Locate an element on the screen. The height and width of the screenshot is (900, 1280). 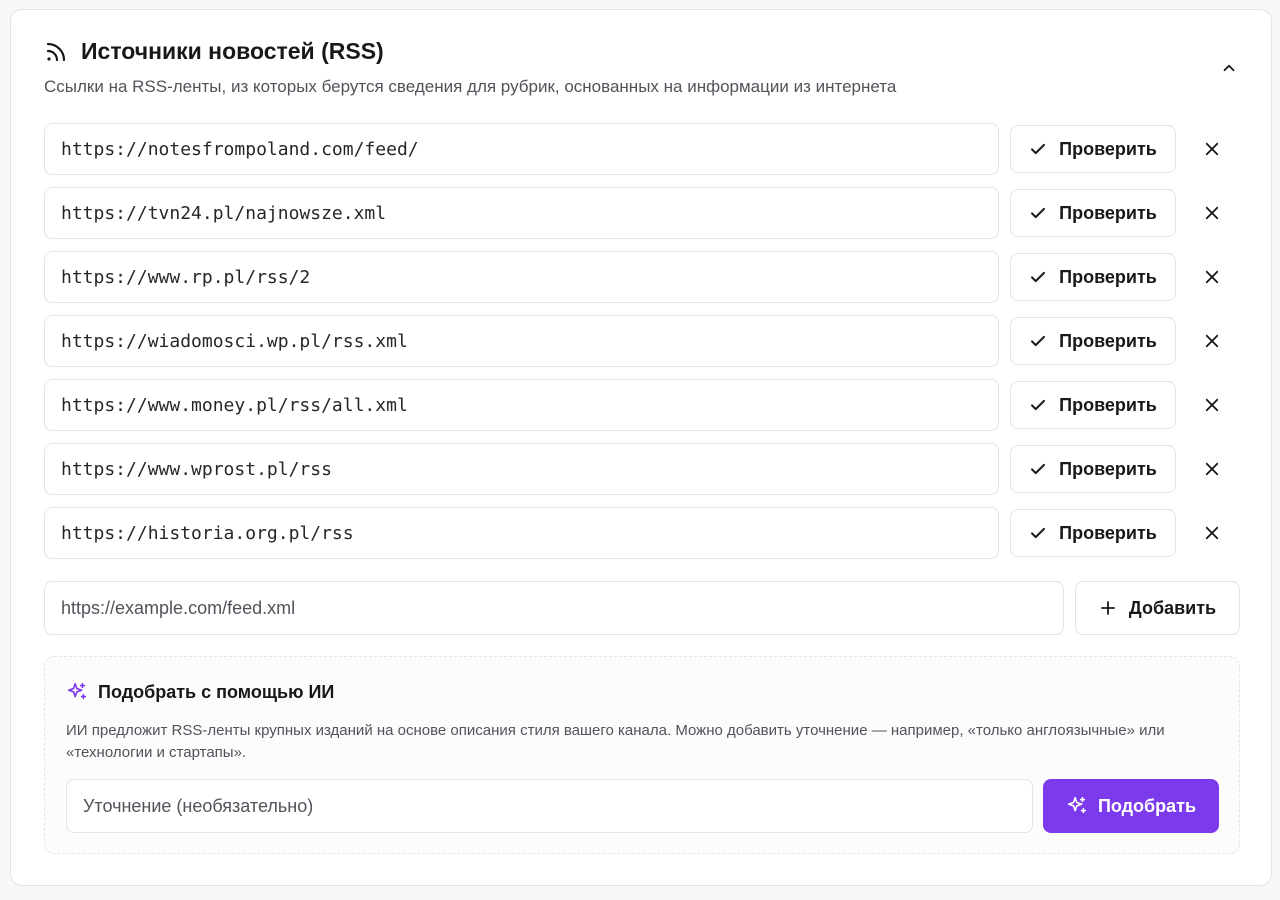
collapse-button is located at coordinates (1229, 68).